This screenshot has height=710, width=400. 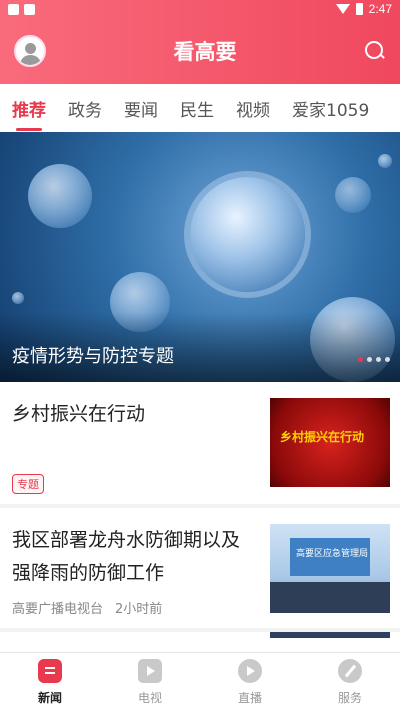 What do you see at coordinates (85, 108) in the screenshot?
I see `tab-government: 政务` at bounding box center [85, 108].